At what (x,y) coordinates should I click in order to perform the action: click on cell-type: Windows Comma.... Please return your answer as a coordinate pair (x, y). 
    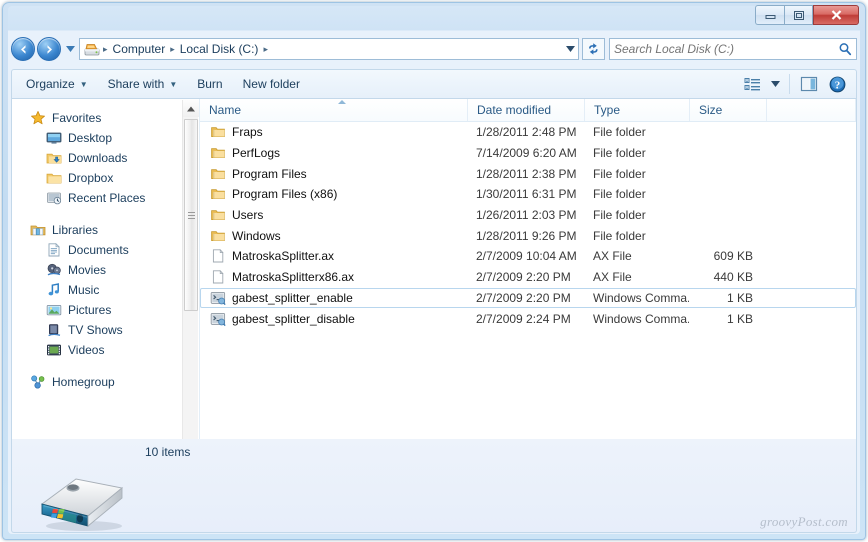
    Looking at the image, I should click on (641, 318).